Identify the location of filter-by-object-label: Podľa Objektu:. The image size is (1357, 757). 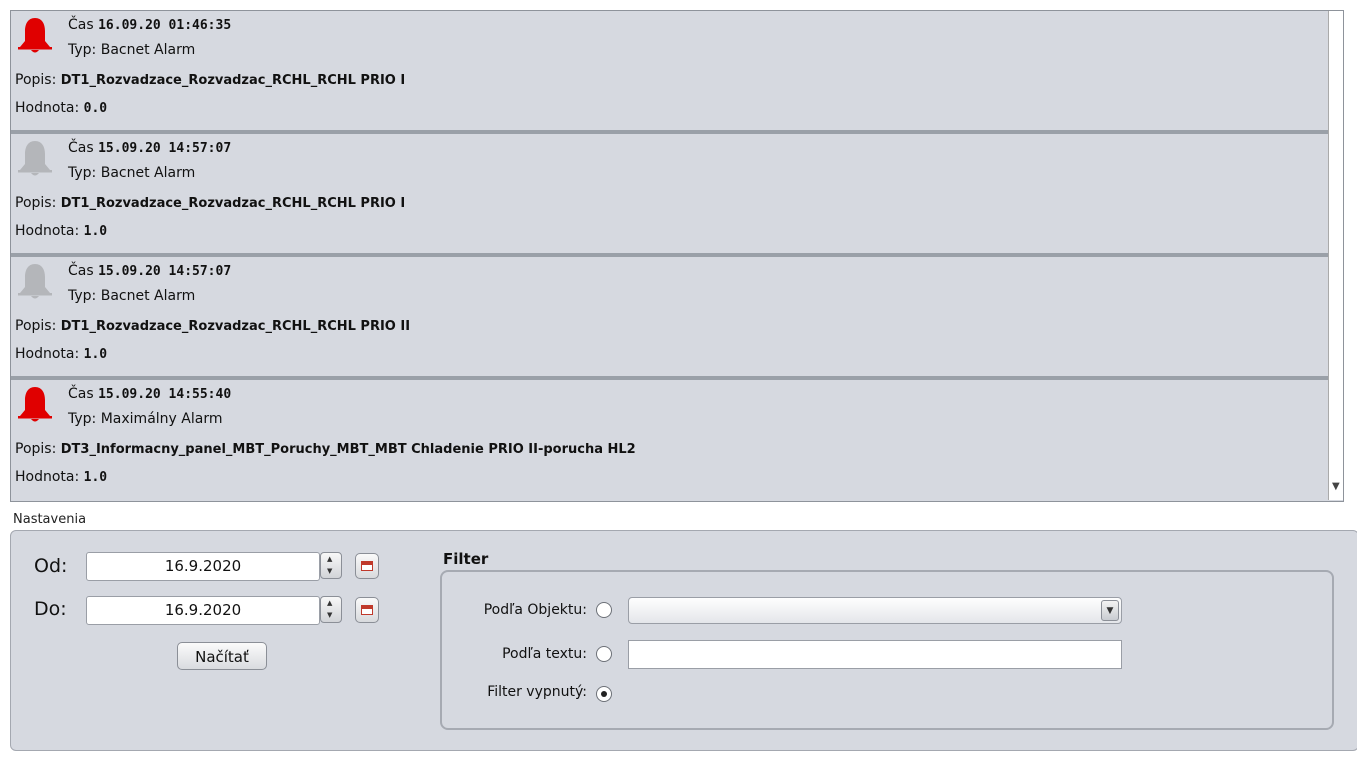
(535, 610).